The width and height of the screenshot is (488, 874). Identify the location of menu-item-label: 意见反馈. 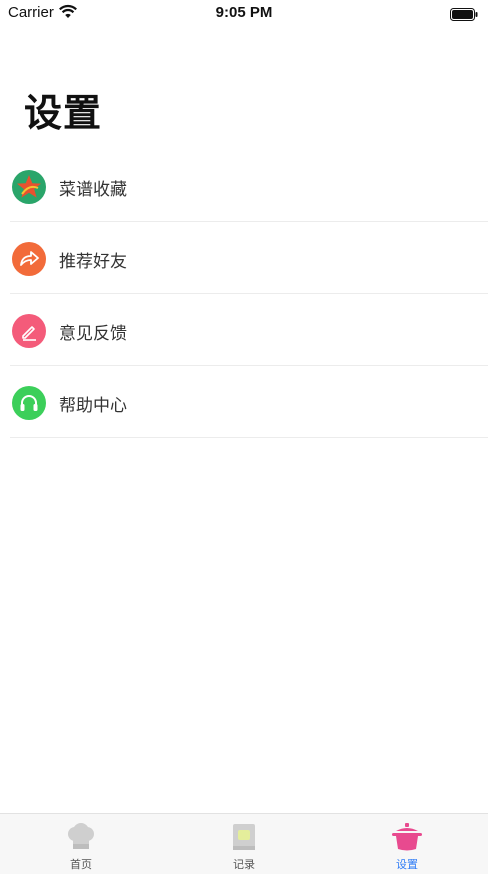
(93, 334).